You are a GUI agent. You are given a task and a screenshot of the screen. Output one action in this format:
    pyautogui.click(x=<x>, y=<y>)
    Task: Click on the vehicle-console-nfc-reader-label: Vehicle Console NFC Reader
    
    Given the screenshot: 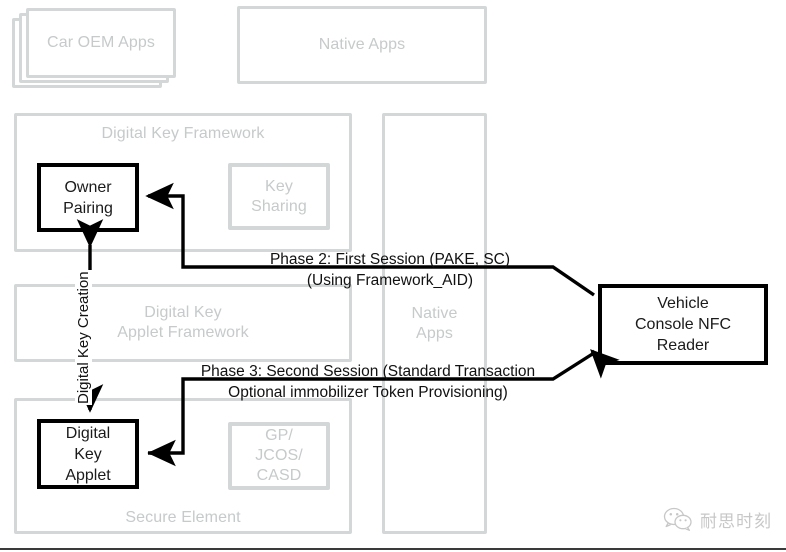 What is the action you would take?
    pyautogui.click(x=683, y=324)
    